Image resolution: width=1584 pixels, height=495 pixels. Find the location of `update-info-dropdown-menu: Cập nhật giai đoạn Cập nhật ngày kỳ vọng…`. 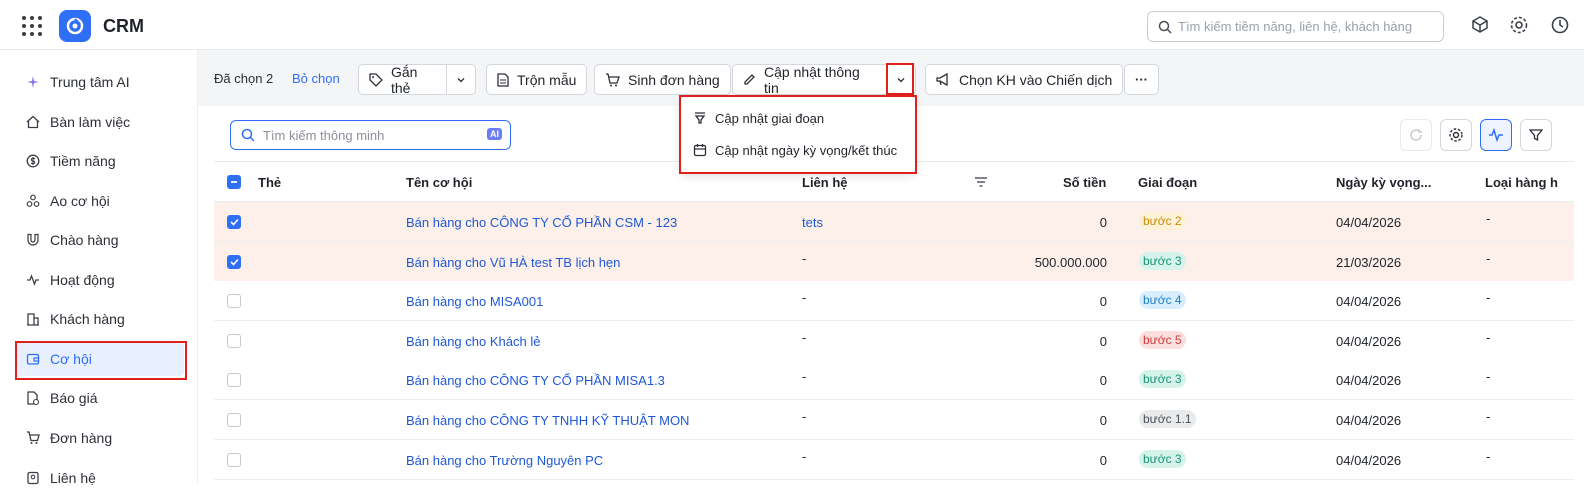

update-info-dropdown-menu: Cập nhật giai đoạn Cập nhật ngày kỳ vọng… is located at coordinates (798, 134).